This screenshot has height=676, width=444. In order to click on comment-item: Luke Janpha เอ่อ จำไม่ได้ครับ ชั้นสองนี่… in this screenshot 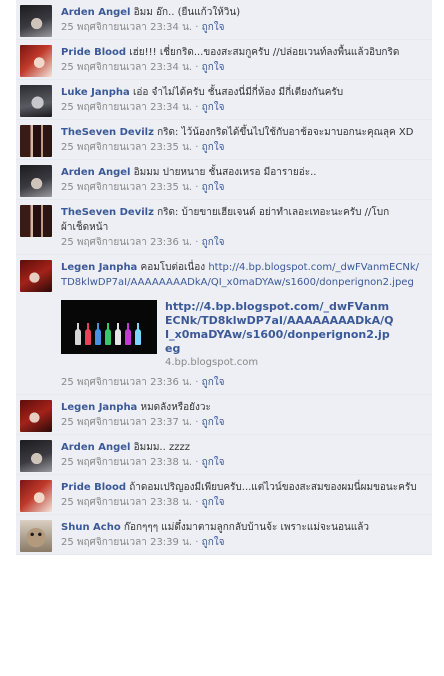, I will do `click(224, 100)`.